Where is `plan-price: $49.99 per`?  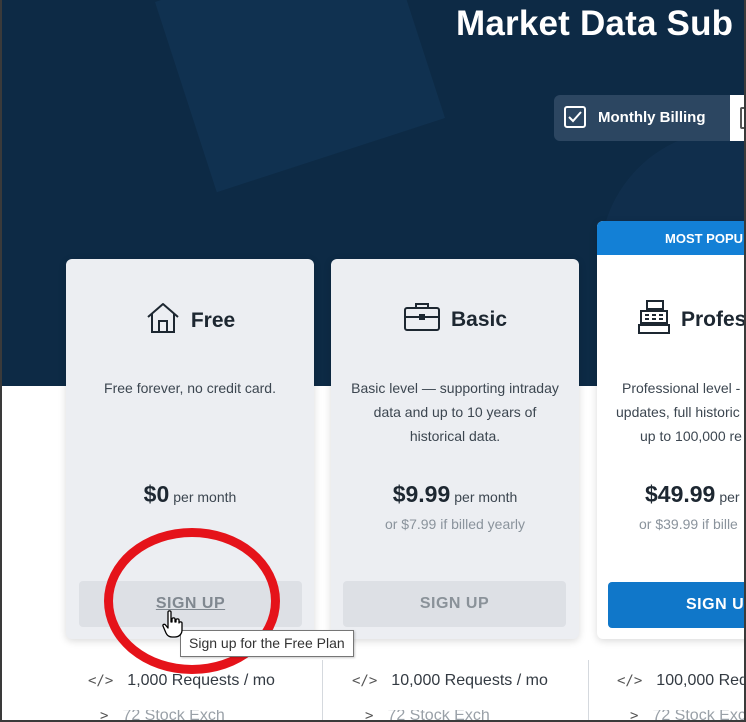 plan-price: $49.99 per is located at coordinates (671, 494).